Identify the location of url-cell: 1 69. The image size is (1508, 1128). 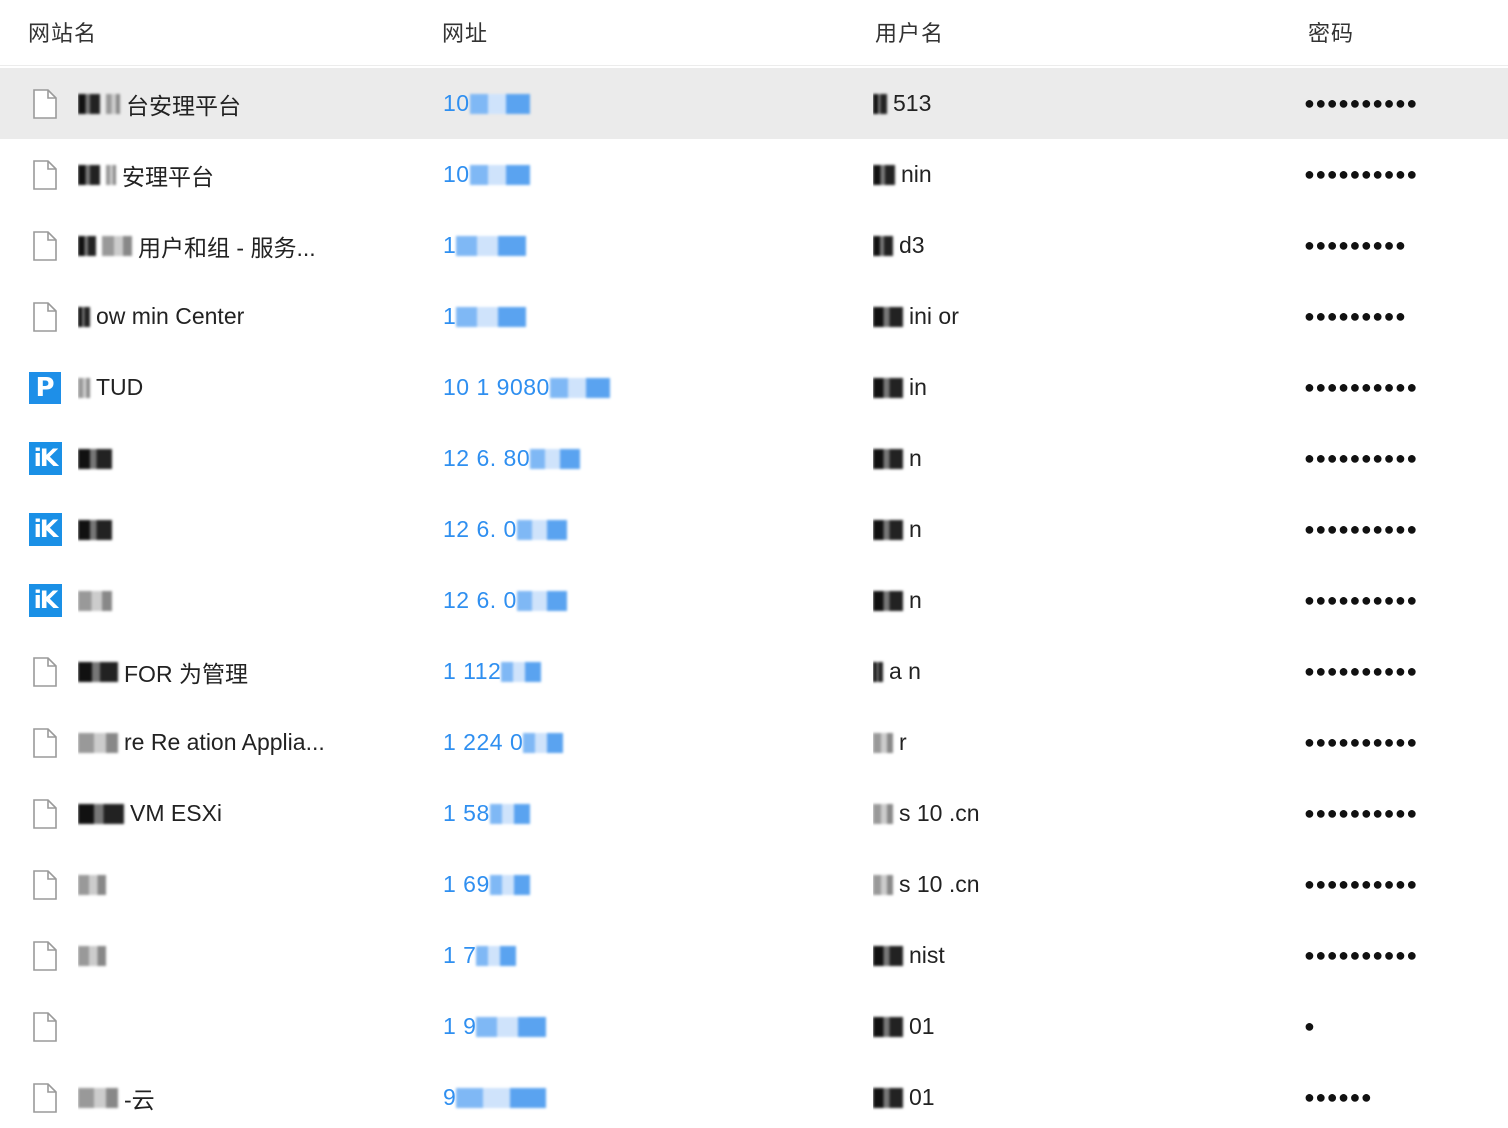
(648, 884).